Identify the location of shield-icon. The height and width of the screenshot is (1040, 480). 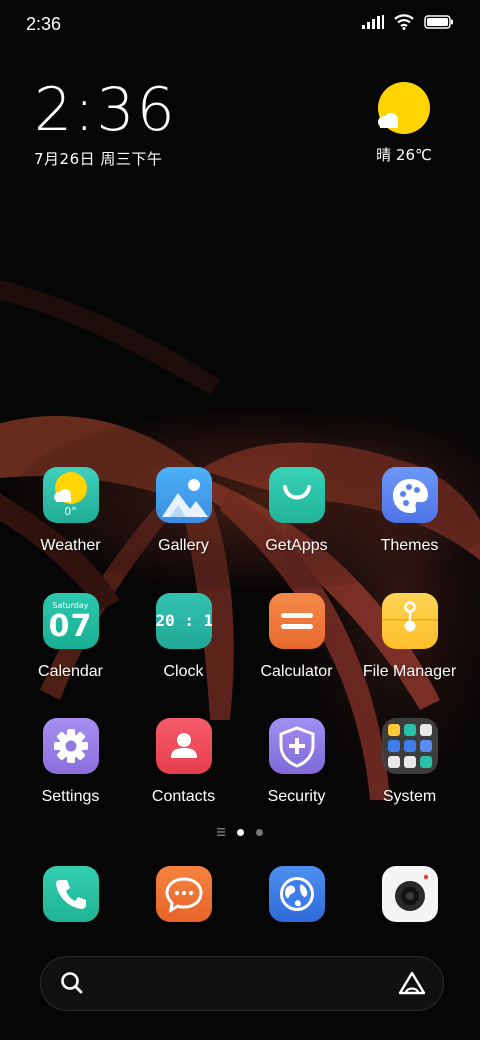
(296, 746).